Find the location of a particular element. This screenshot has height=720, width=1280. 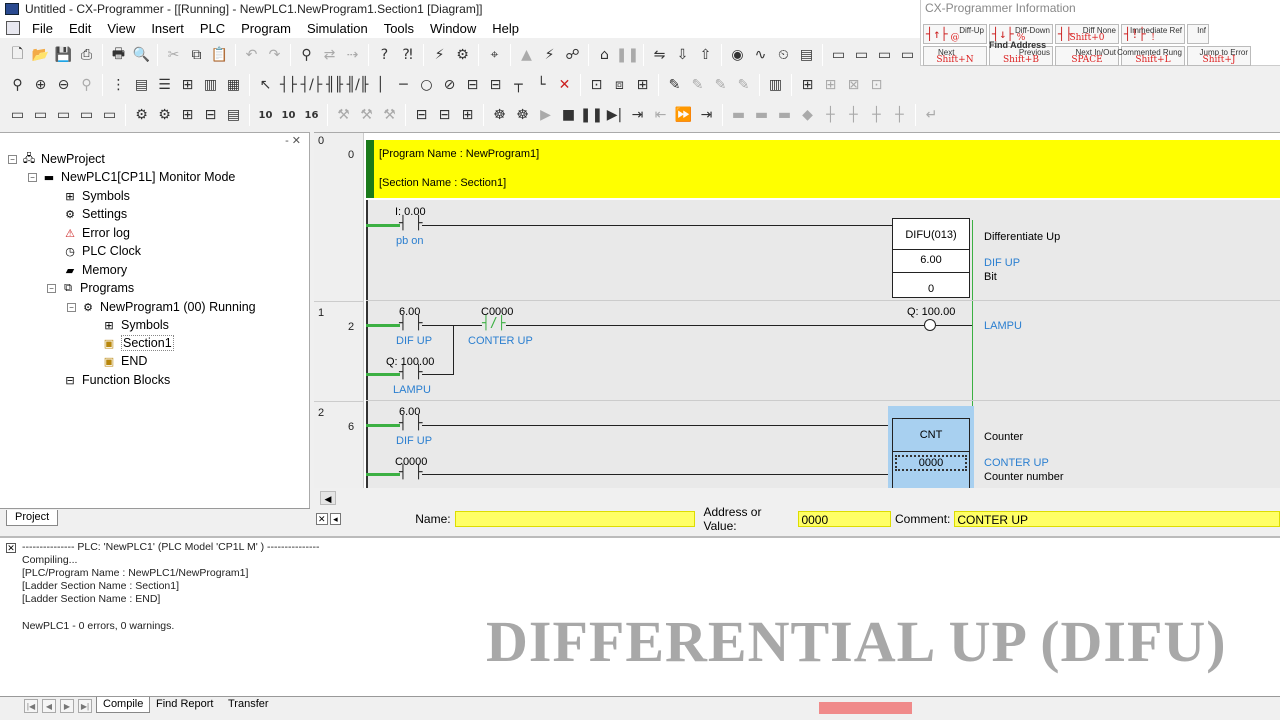

stop-icon: ■ is located at coordinates (568, 115).